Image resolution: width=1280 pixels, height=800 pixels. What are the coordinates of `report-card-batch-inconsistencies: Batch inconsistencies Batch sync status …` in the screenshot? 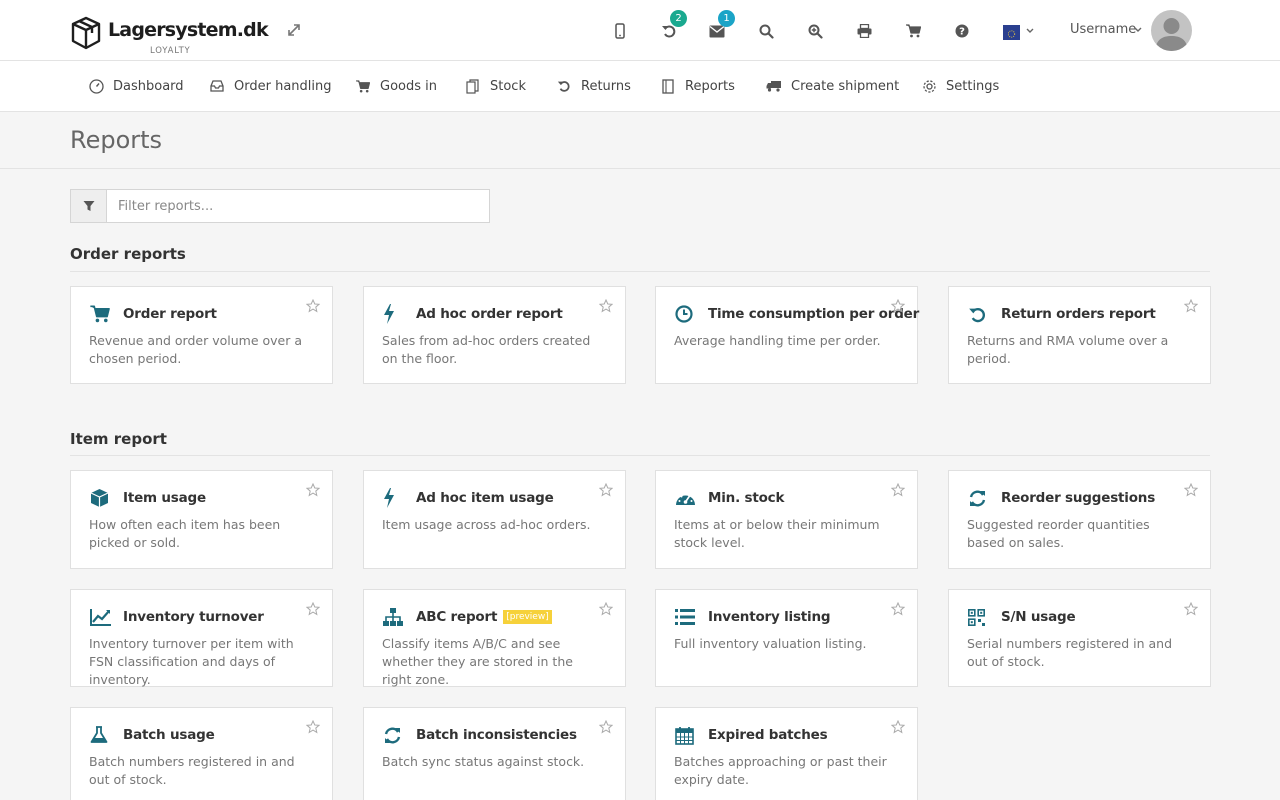 It's located at (494, 753).